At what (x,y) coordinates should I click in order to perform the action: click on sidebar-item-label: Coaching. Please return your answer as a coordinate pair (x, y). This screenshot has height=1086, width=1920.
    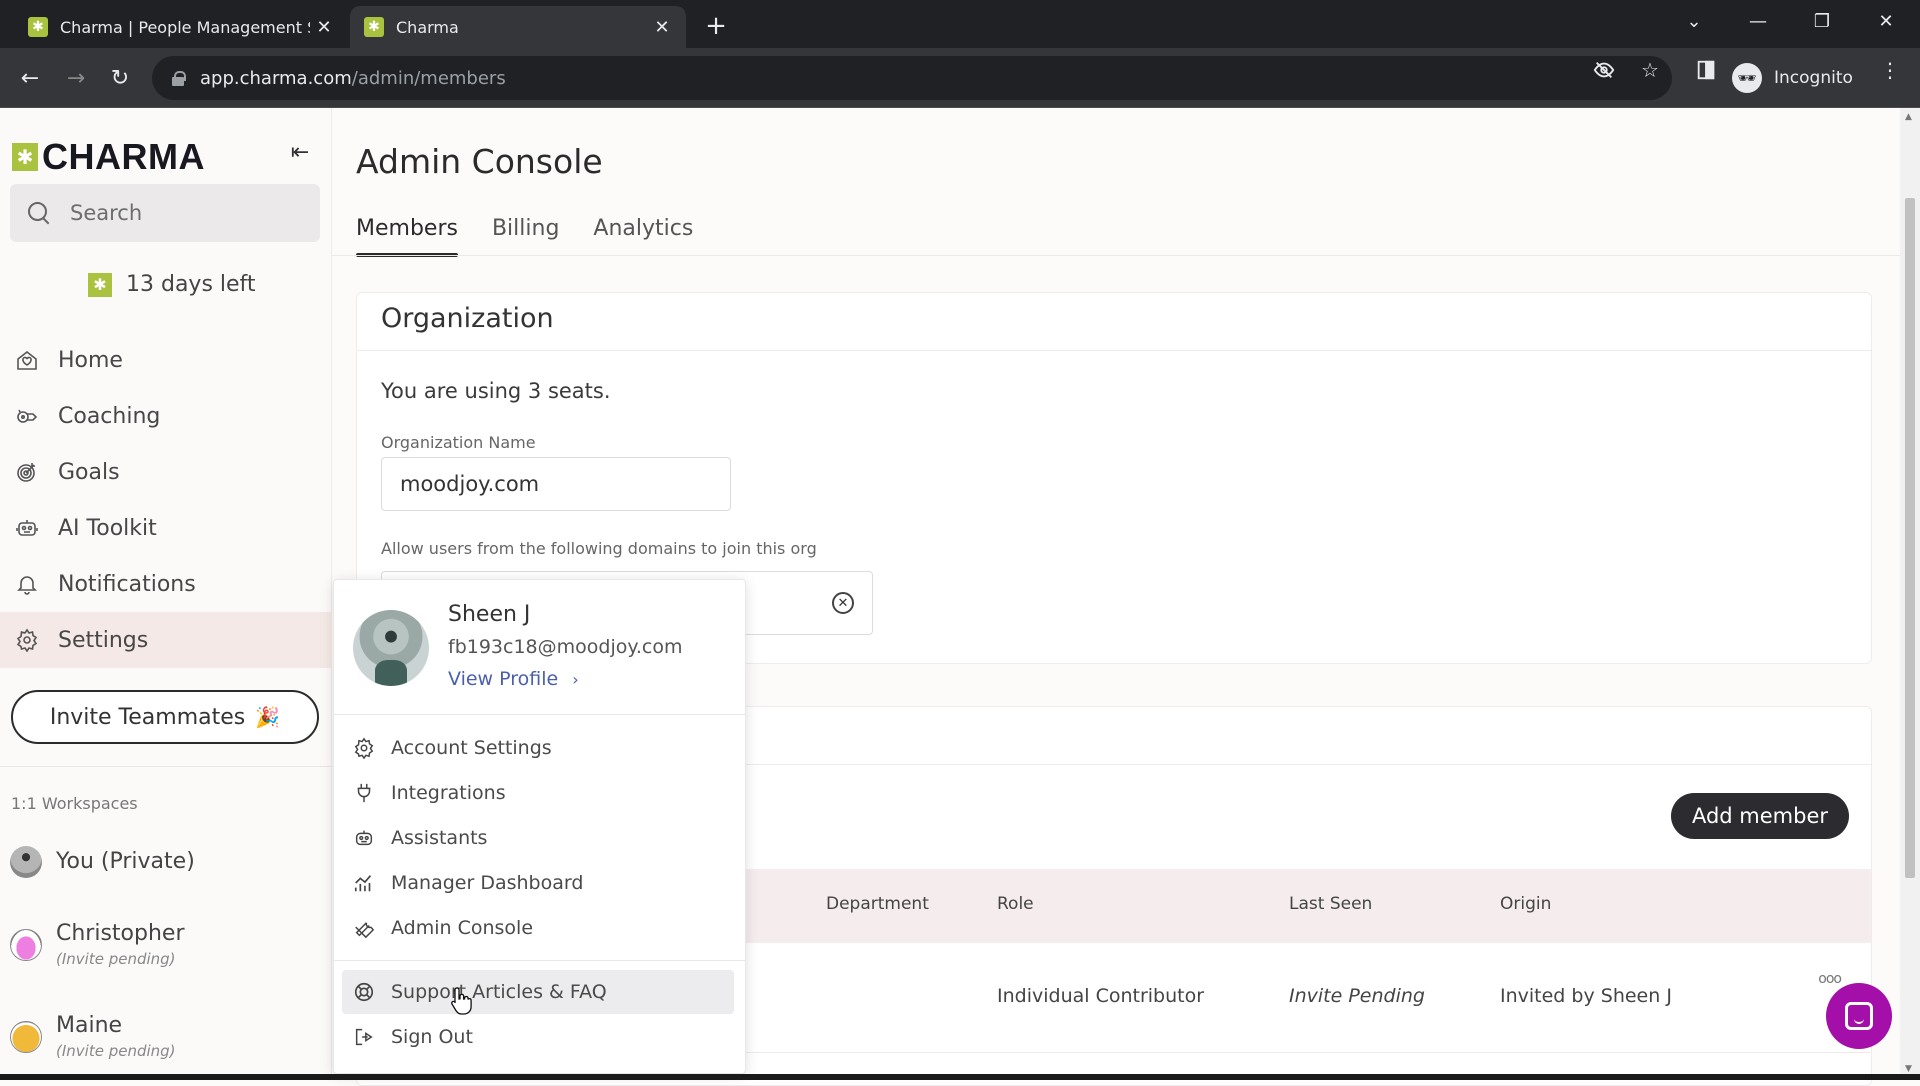
    Looking at the image, I should click on (109, 416).